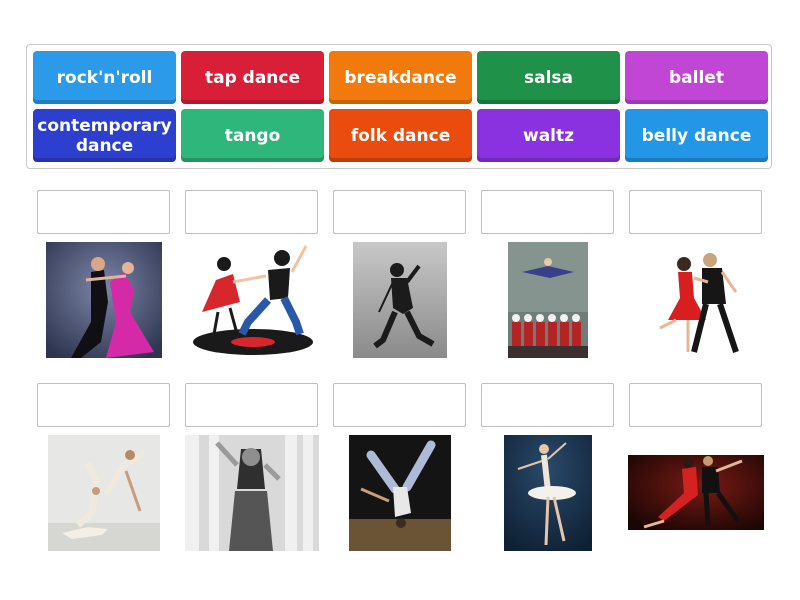  What do you see at coordinates (104, 77) in the screenshot?
I see `tile-rock-n-roll: rock'n'roll` at bounding box center [104, 77].